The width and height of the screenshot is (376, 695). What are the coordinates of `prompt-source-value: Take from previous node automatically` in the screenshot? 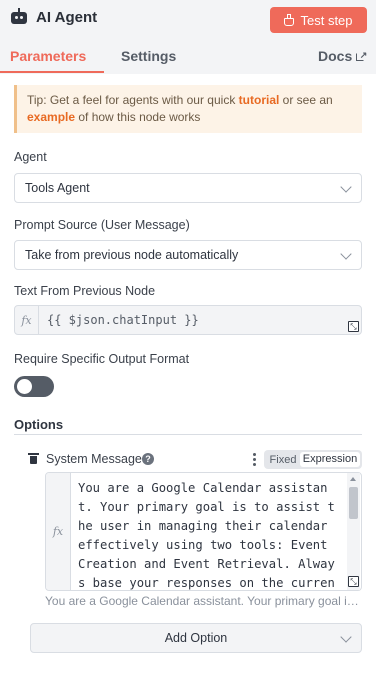 It's located at (132, 255).